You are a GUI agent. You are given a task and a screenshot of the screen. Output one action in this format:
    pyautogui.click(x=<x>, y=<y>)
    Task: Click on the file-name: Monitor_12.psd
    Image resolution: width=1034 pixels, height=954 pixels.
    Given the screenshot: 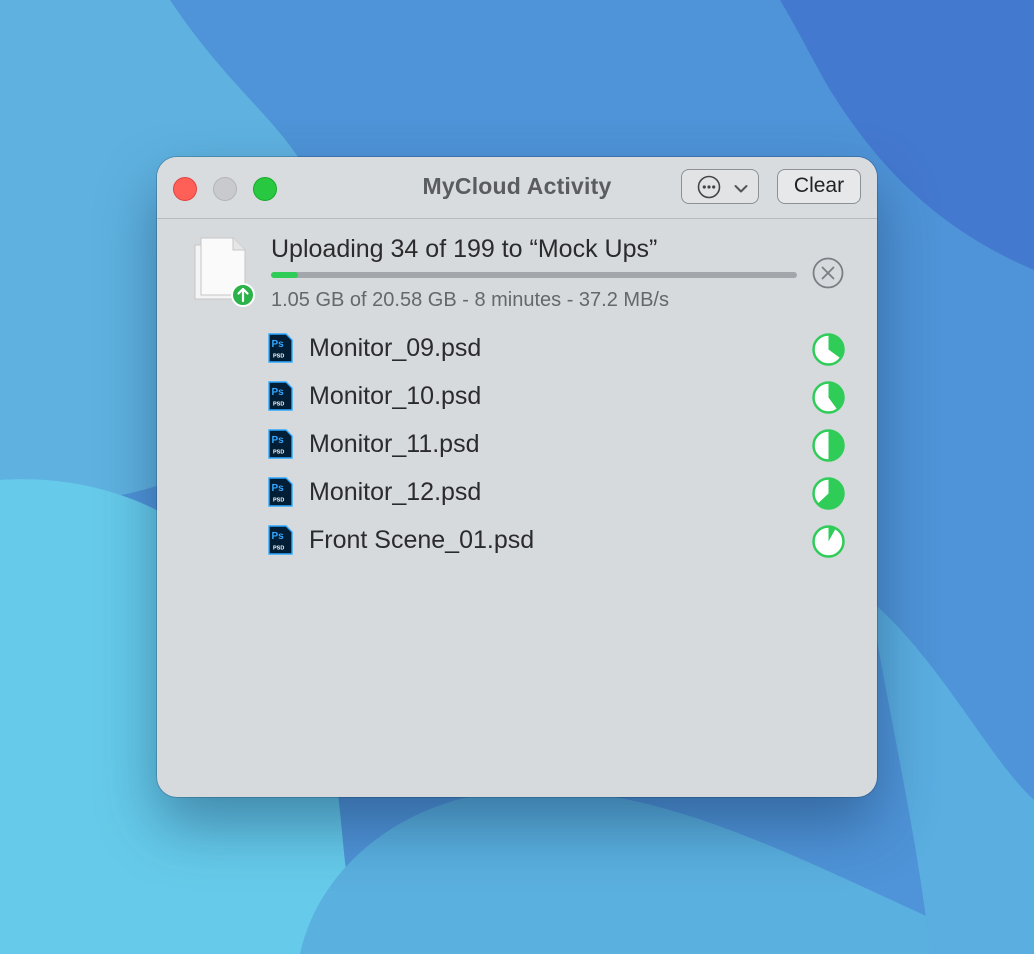 What is the action you would take?
    pyautogui.click(x=395, y=492)
    